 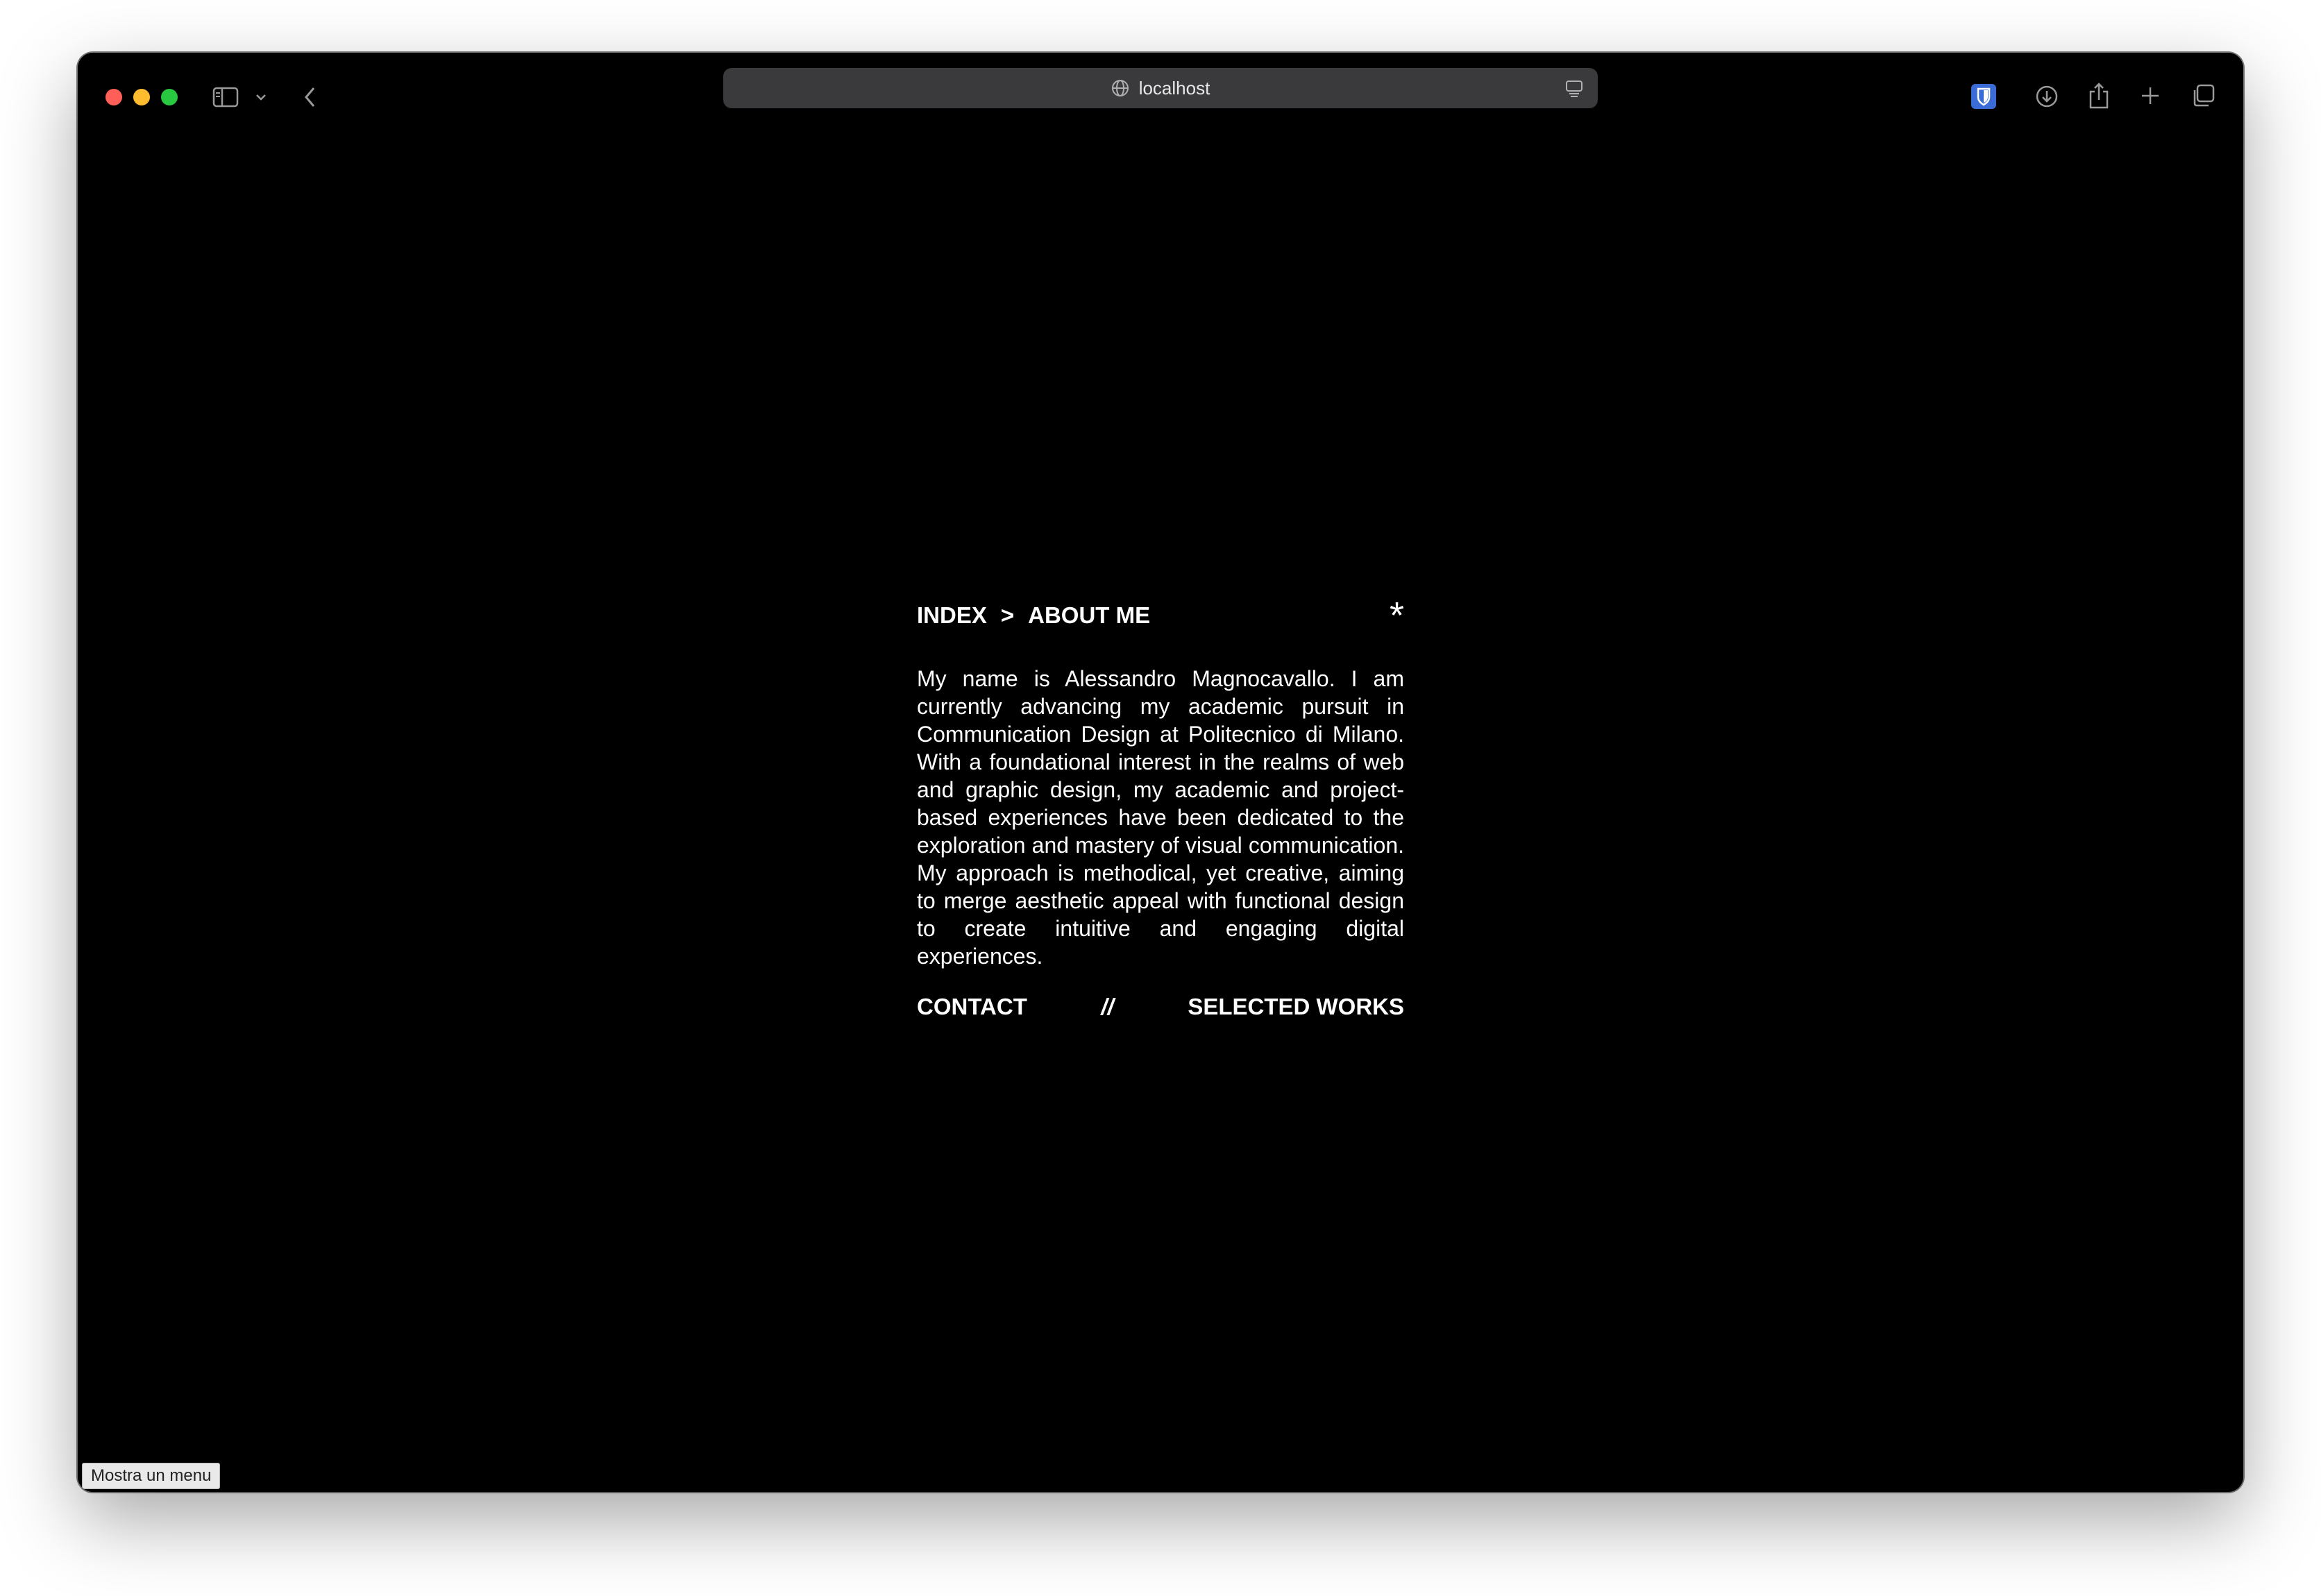 What do you see at coordinates (952, 615) in the screenshot?
I see `breadcrumb-index-link: INDEX` at bounding box center [952, 615].